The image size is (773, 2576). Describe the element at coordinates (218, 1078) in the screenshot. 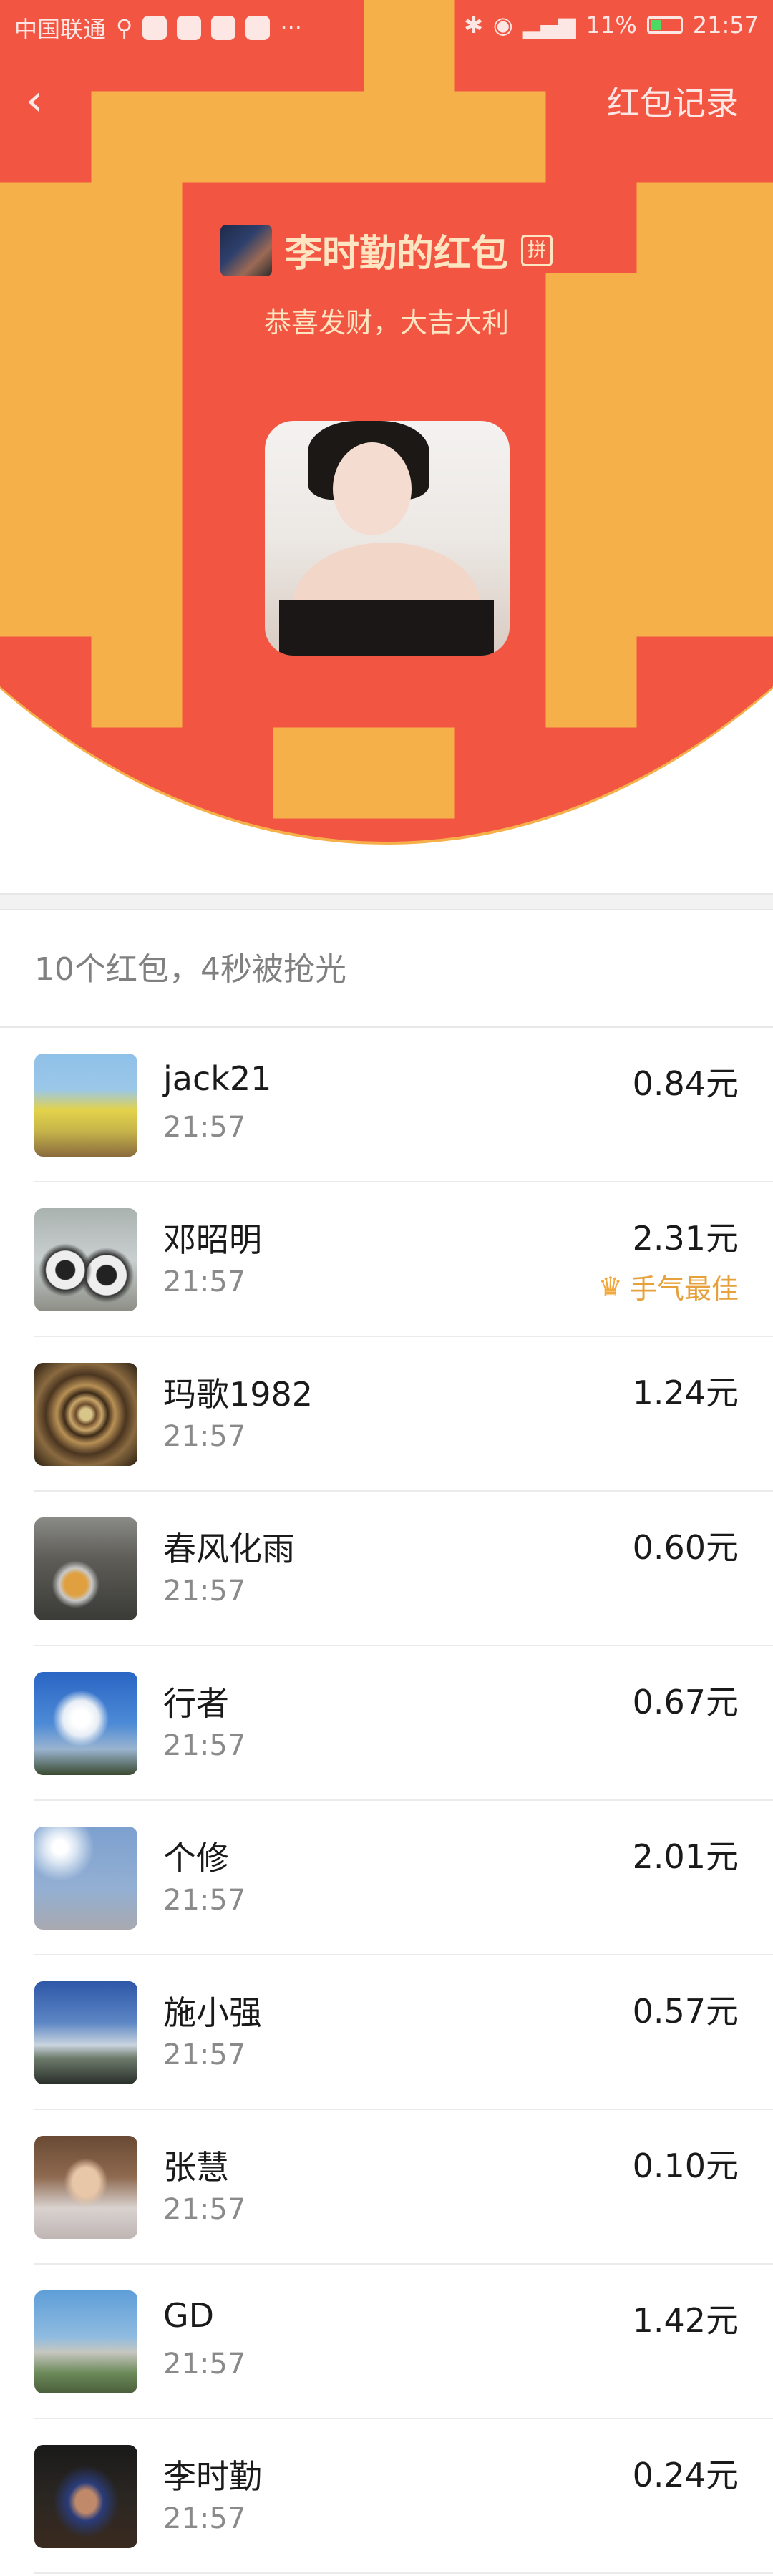

I see `record-name: jack21` at that location.